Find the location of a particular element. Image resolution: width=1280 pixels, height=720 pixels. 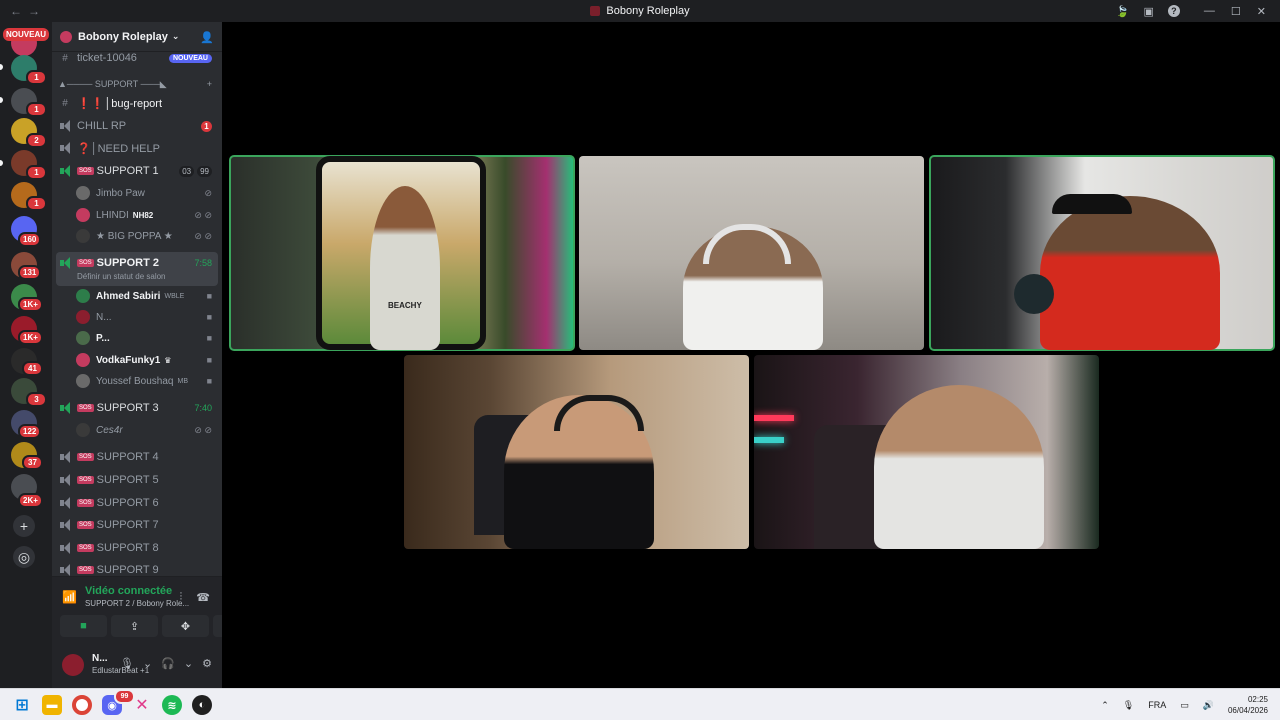

help-icon: ? is located at coordinates (1173, 11).